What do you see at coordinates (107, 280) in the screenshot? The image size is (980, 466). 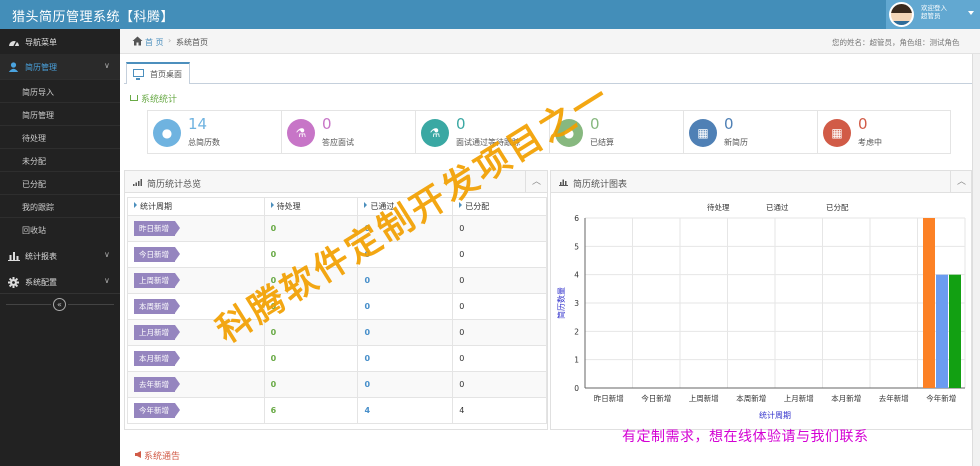 I see `chevron-down-icon: ∨` at bounding box center [107, 280].